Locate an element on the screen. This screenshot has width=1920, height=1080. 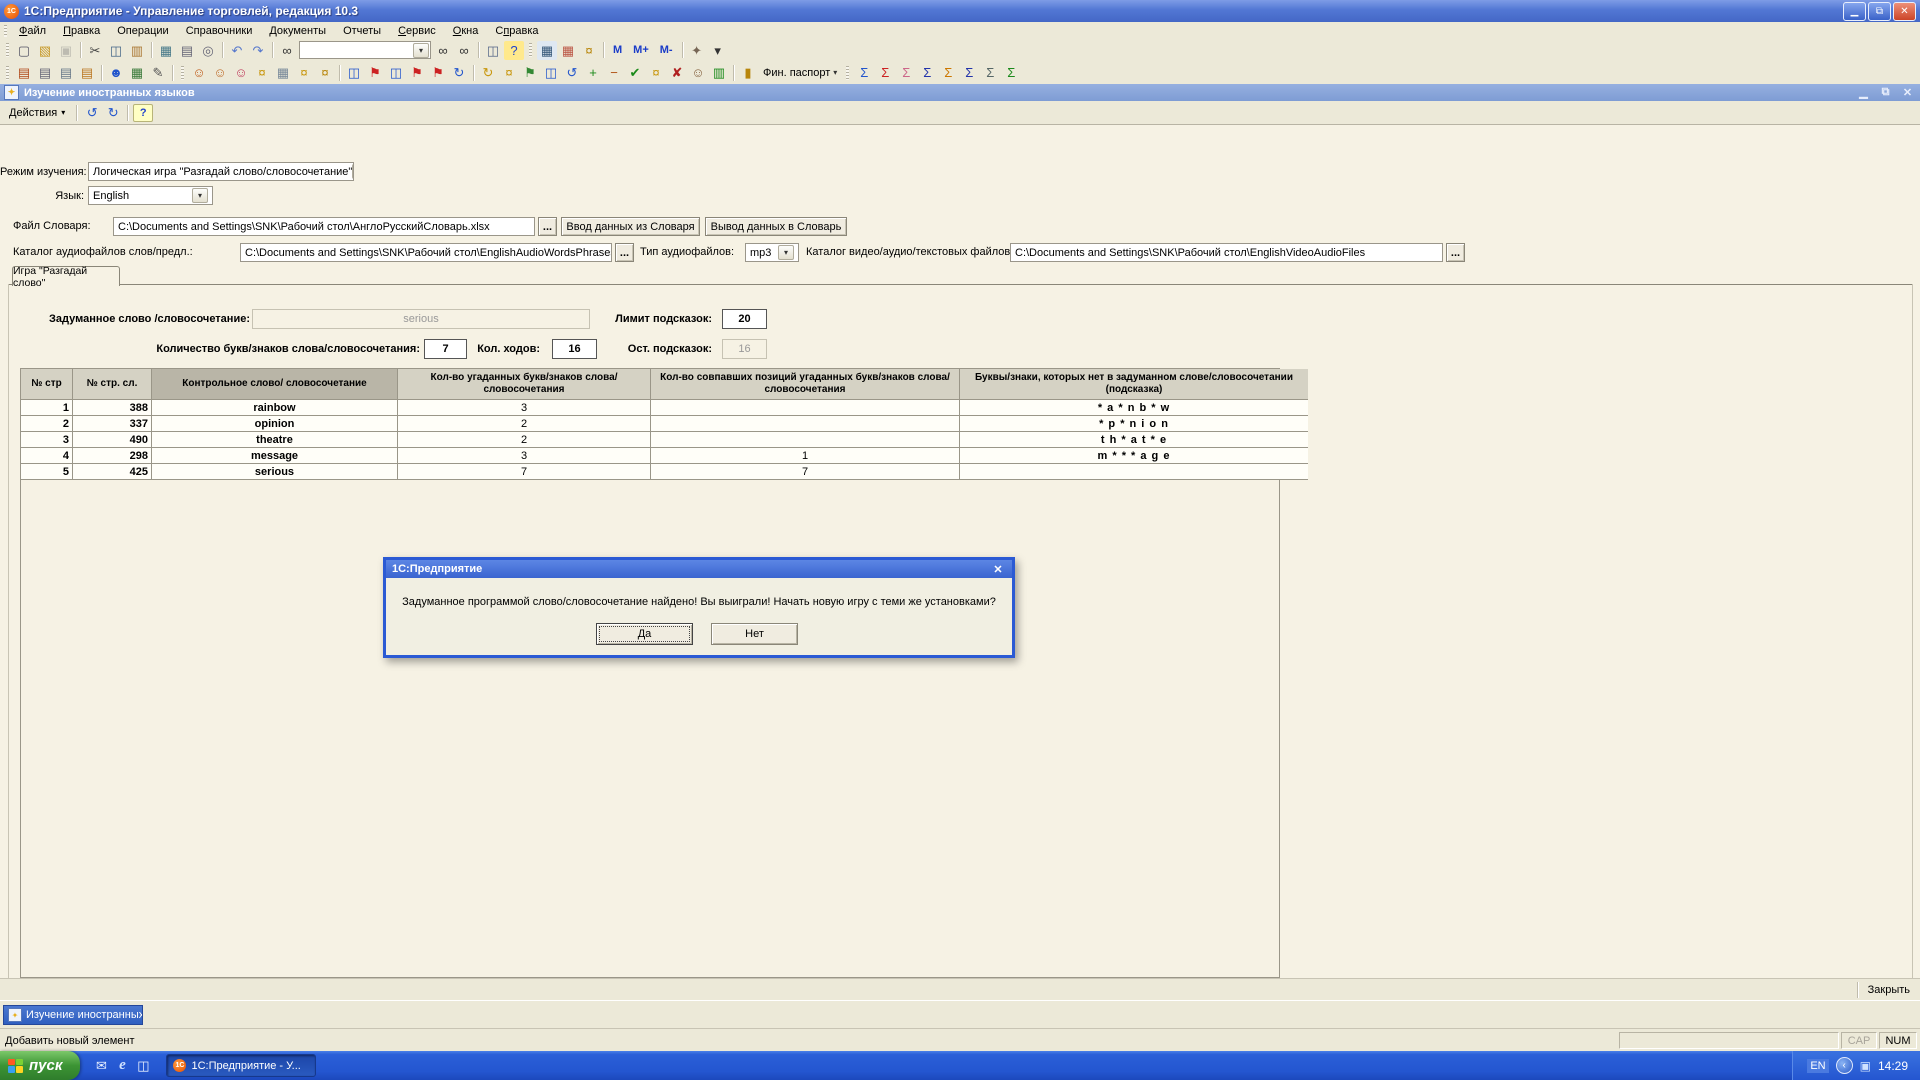
person-coins-icon-3: ☺ is located at coordinates (241, 72).